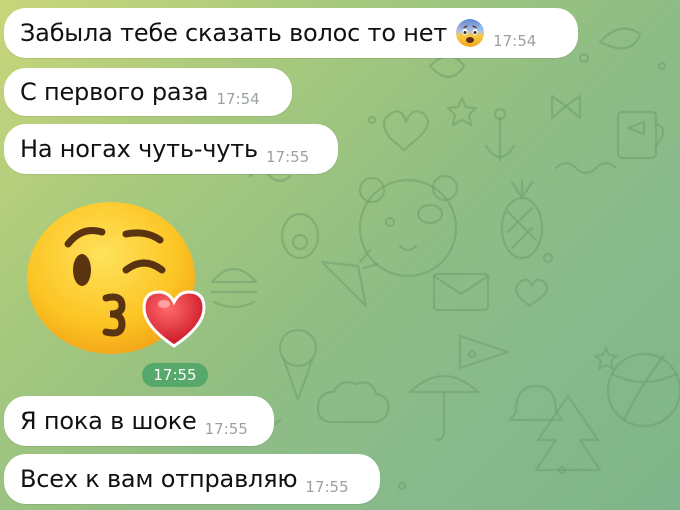 This screenshot has width=680, height=510. What do you see at coordinates (108, 421) in the screenshot?
I see `message-text: Я пока в шоке` at bounding box center [108, 421].